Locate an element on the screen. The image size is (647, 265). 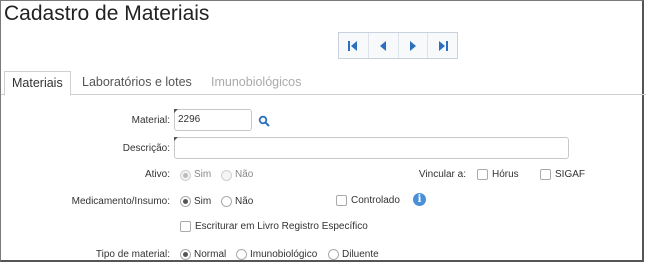
previous-page-icon is located at coordinates (383, 45).